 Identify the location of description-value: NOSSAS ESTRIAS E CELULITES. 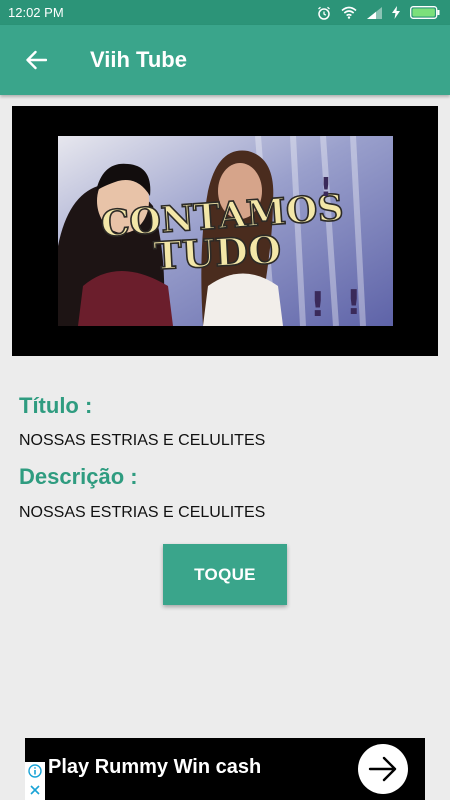
(142, 512).